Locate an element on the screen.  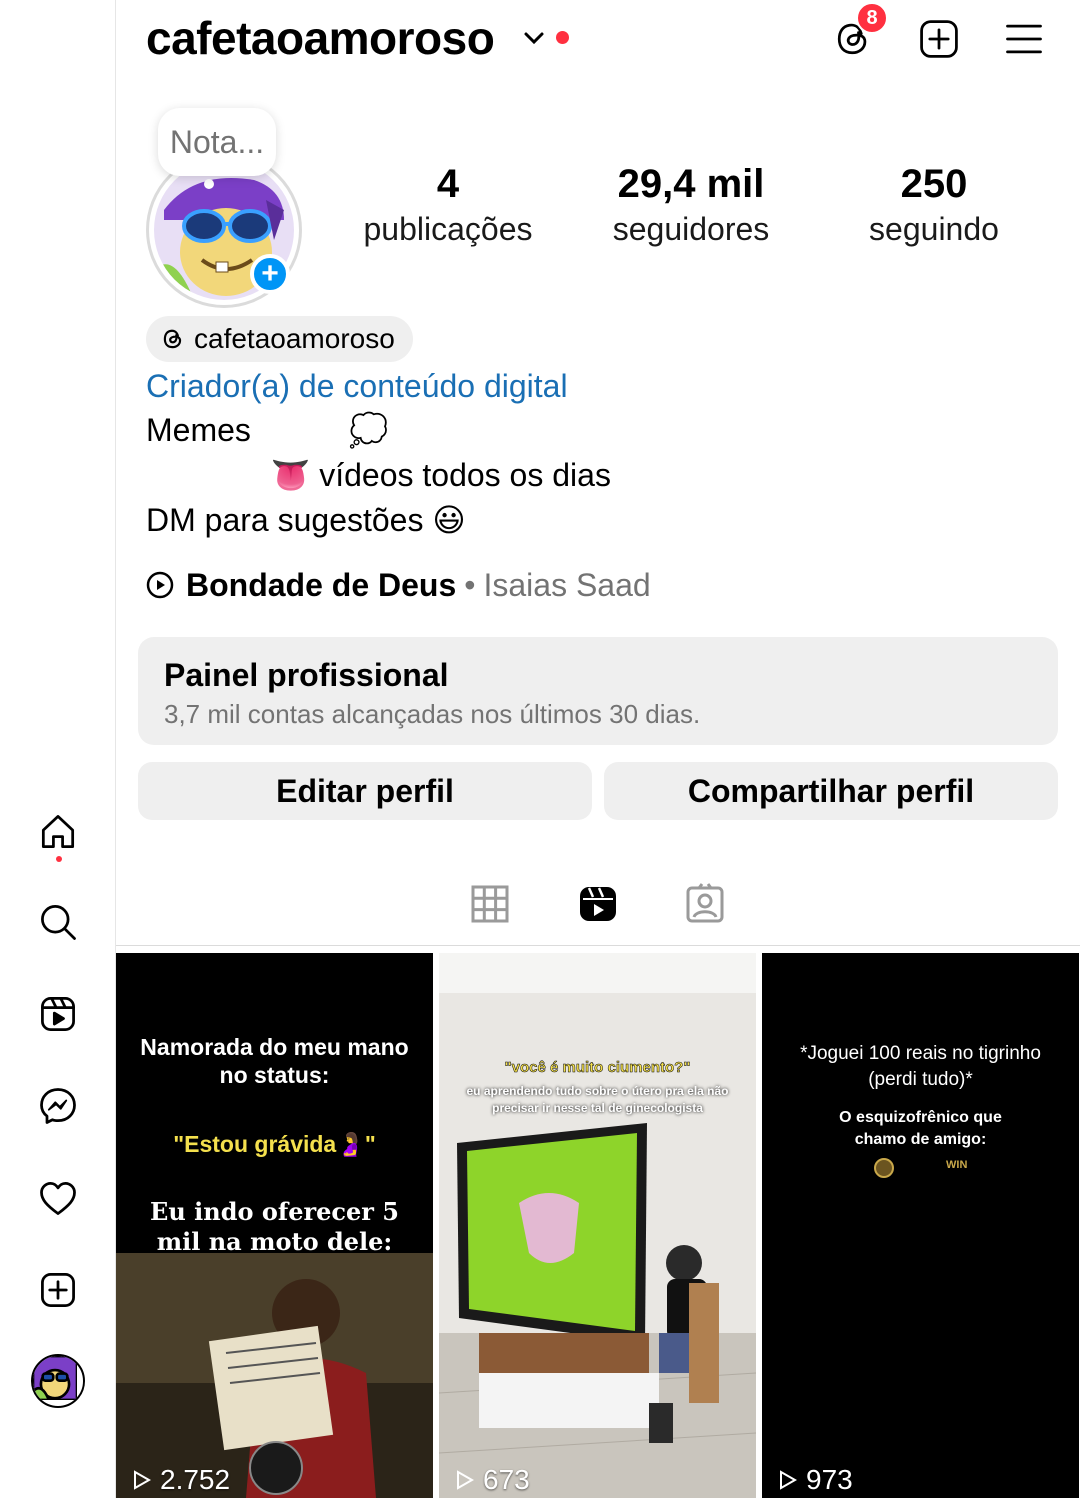
threads-handle: cafetaoamoroso is located at coordinates (294, 338).